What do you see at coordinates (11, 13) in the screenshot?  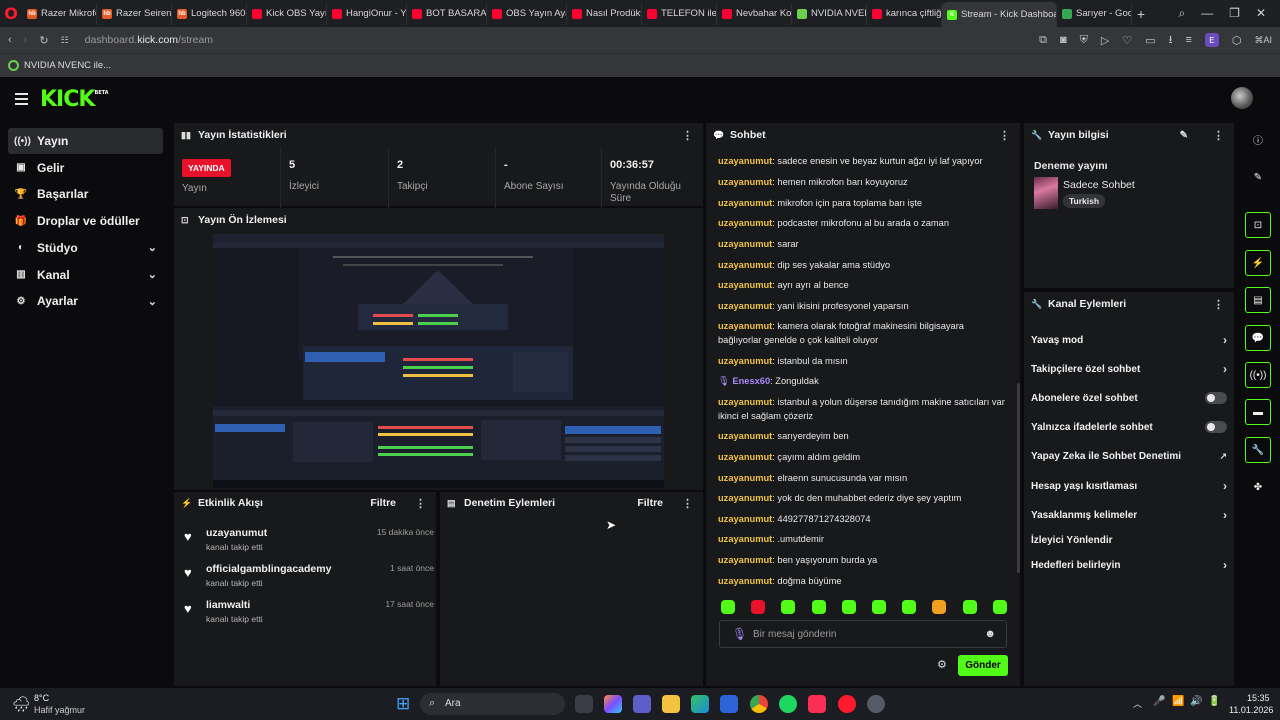 I see `opera-logo-icon: O` at bounding box center [11, 13].